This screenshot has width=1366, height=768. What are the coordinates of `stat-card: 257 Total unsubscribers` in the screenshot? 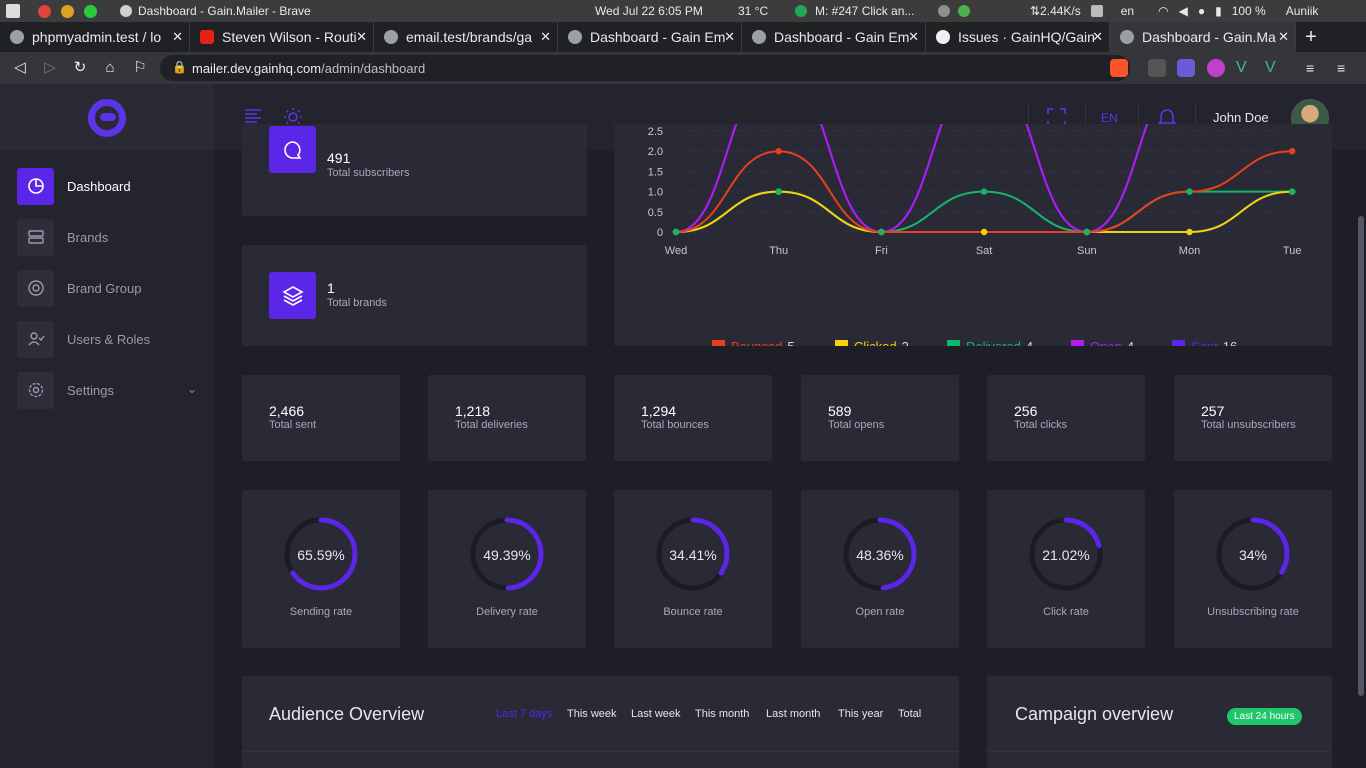 It's located at (1253, 418).